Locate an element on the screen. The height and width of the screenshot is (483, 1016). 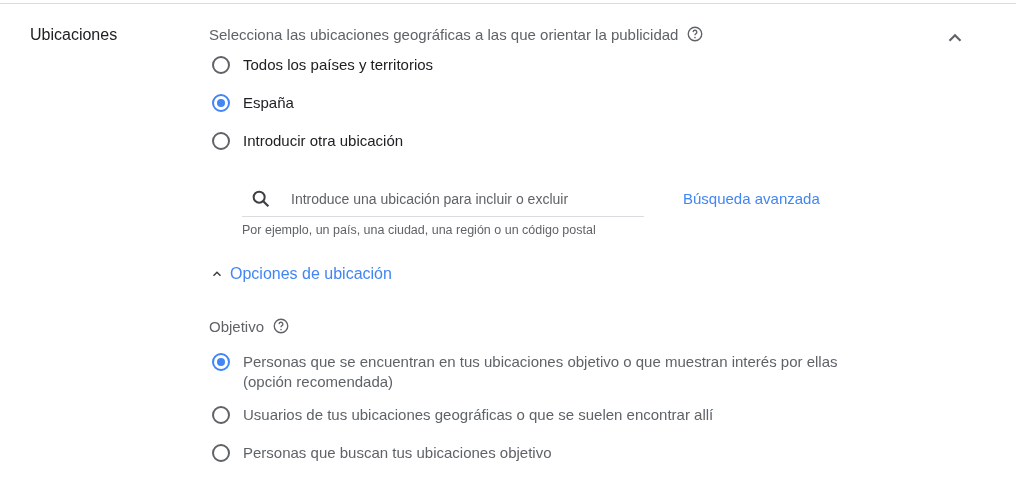
section-description: Selecciona las ubicaciones geográficas a las que orientar la publicidad is located at coordinates (444, 34).